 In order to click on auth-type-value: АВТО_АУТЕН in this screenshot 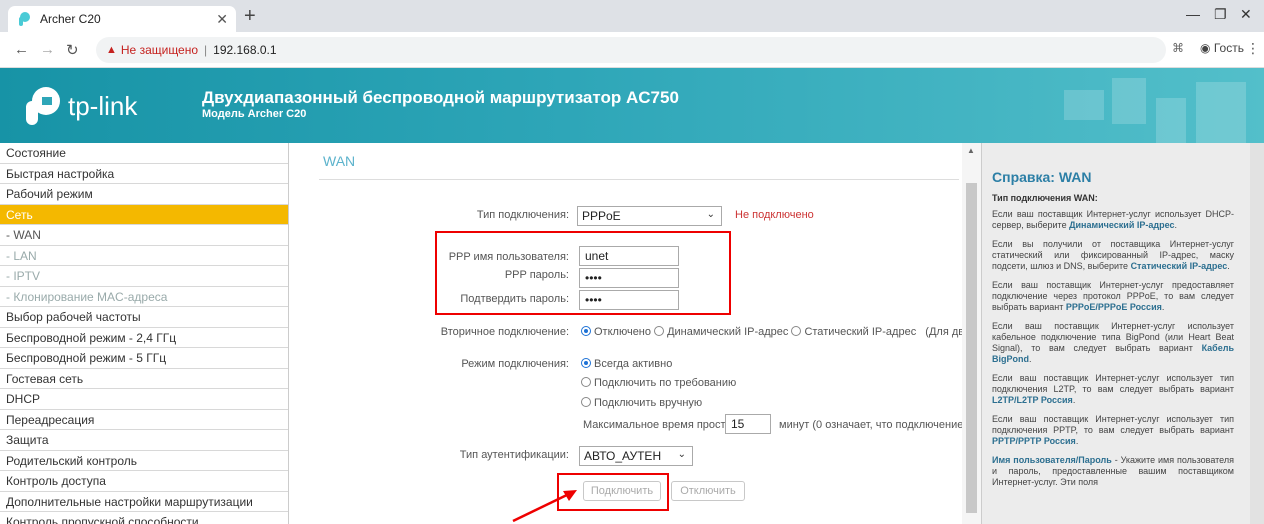, I will do `click(623, 456)`.